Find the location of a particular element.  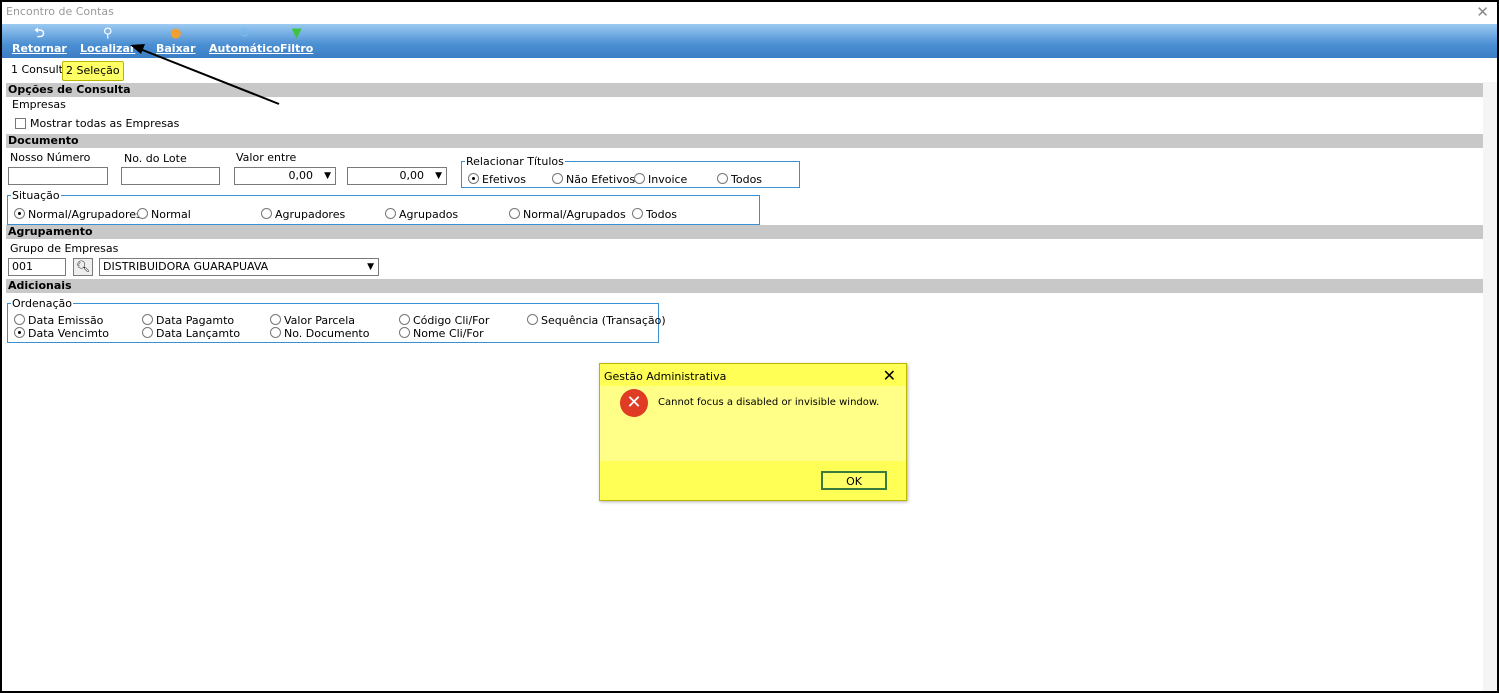

radio-normal-agrupados: Normal/Agrupados is located at coordinates (567, 214).